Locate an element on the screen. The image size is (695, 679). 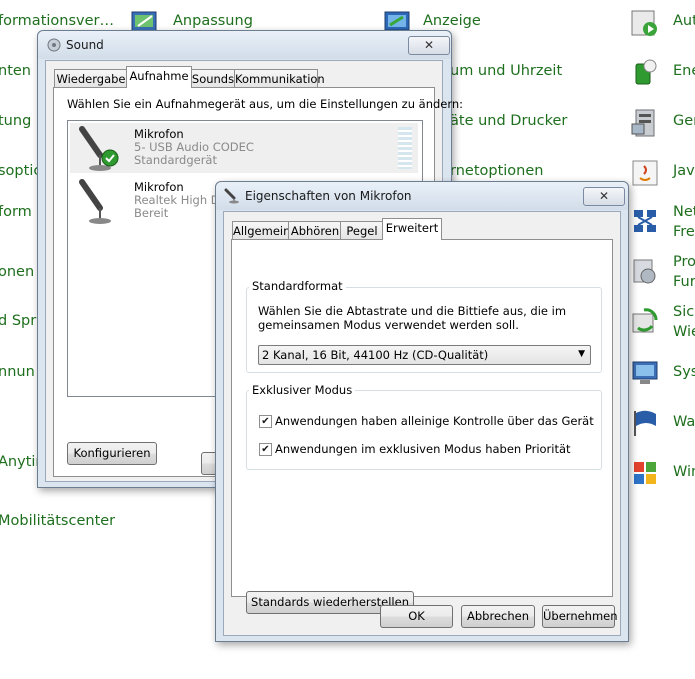
exclusive-control-checkbox: ✔ is located at coordinates (265, 421).